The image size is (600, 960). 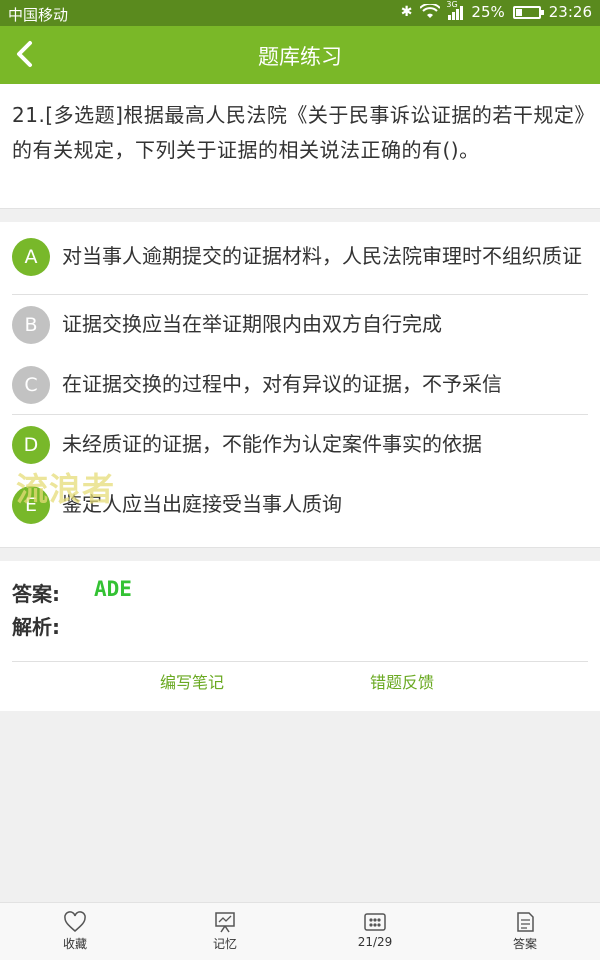 I want to click on bottom-nav: 收藏 记忆 21/29 答案, so click(x=300, y=931).